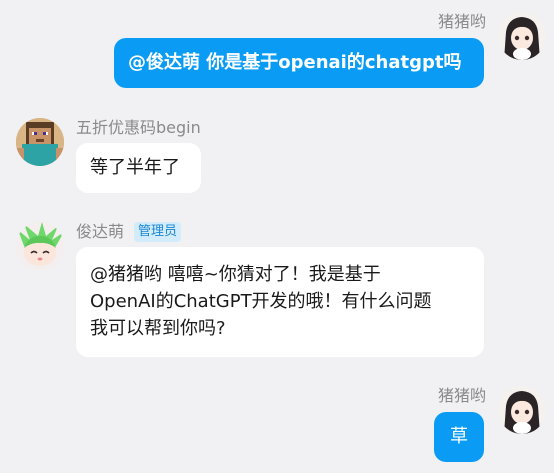  Describe the element at coordinates (138, 127) in the screenshot. I see `sender-name: 五折优惠码begin` at that location.